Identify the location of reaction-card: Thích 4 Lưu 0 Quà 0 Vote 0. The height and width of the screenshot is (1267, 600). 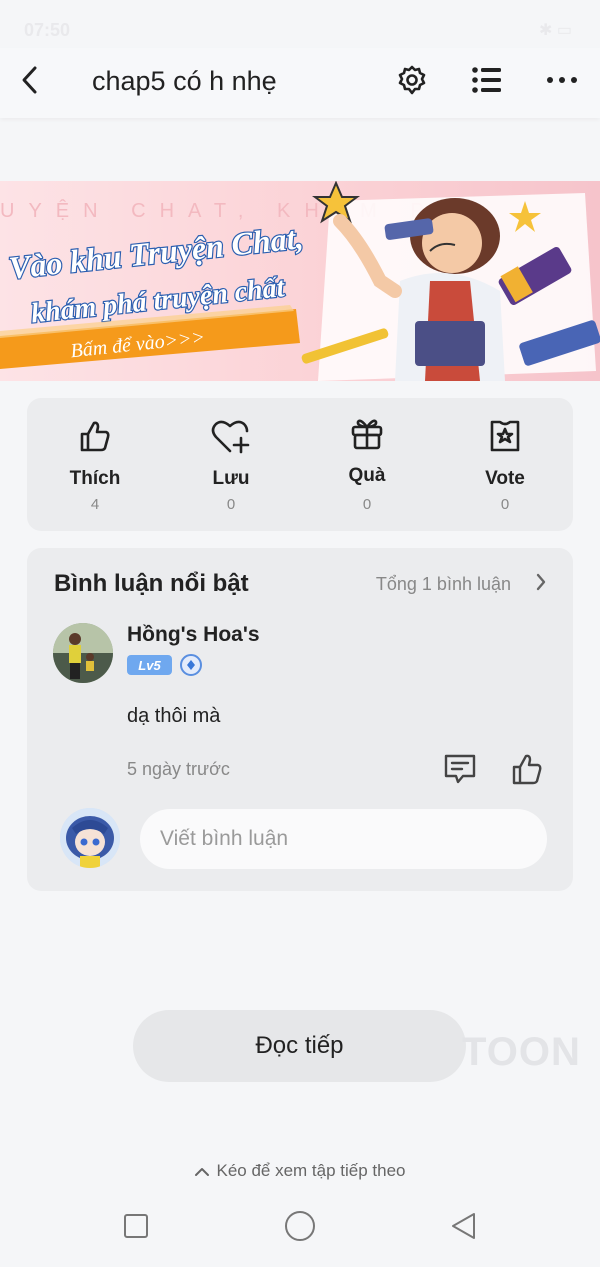
(300, 464).